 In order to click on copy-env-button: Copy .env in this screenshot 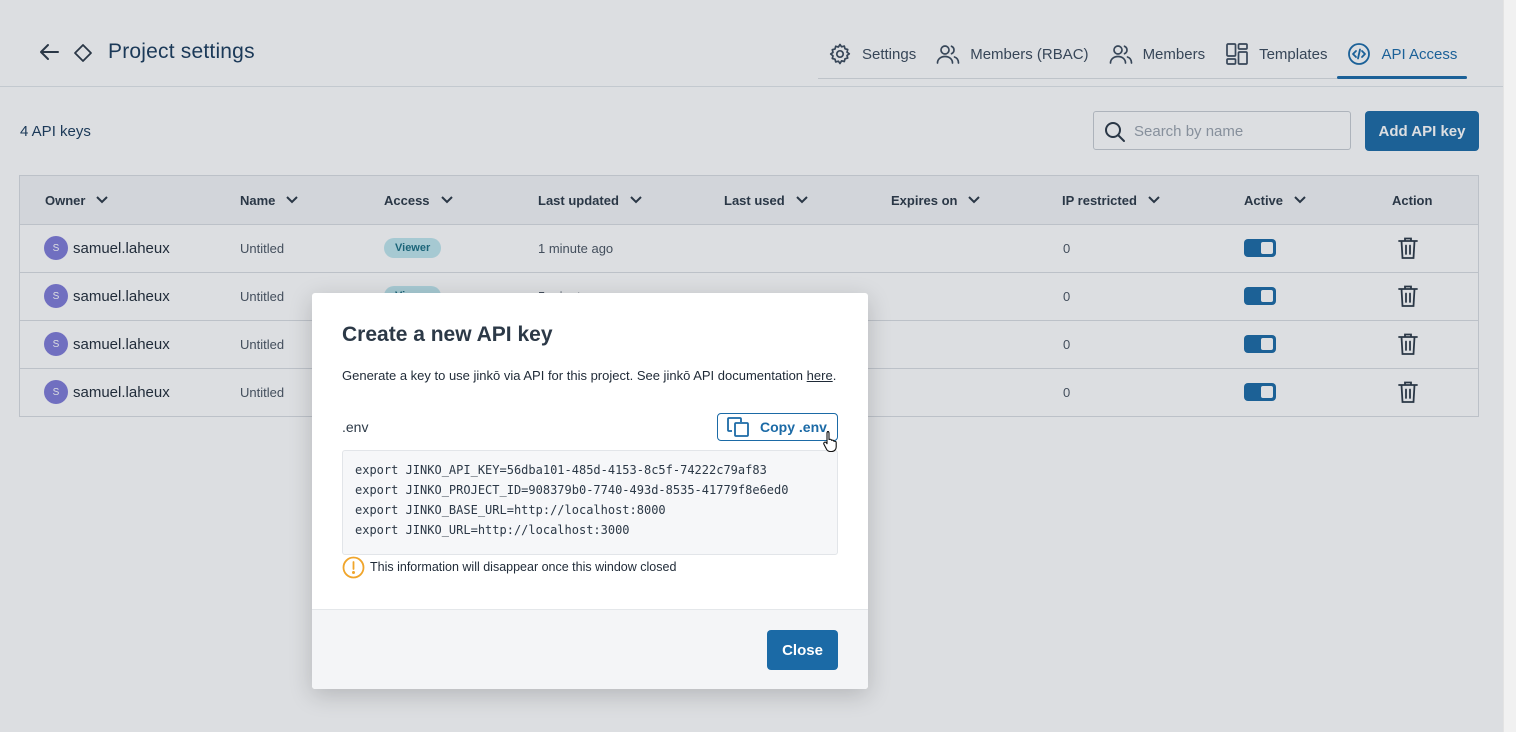, I will do `click(777, 427)`.